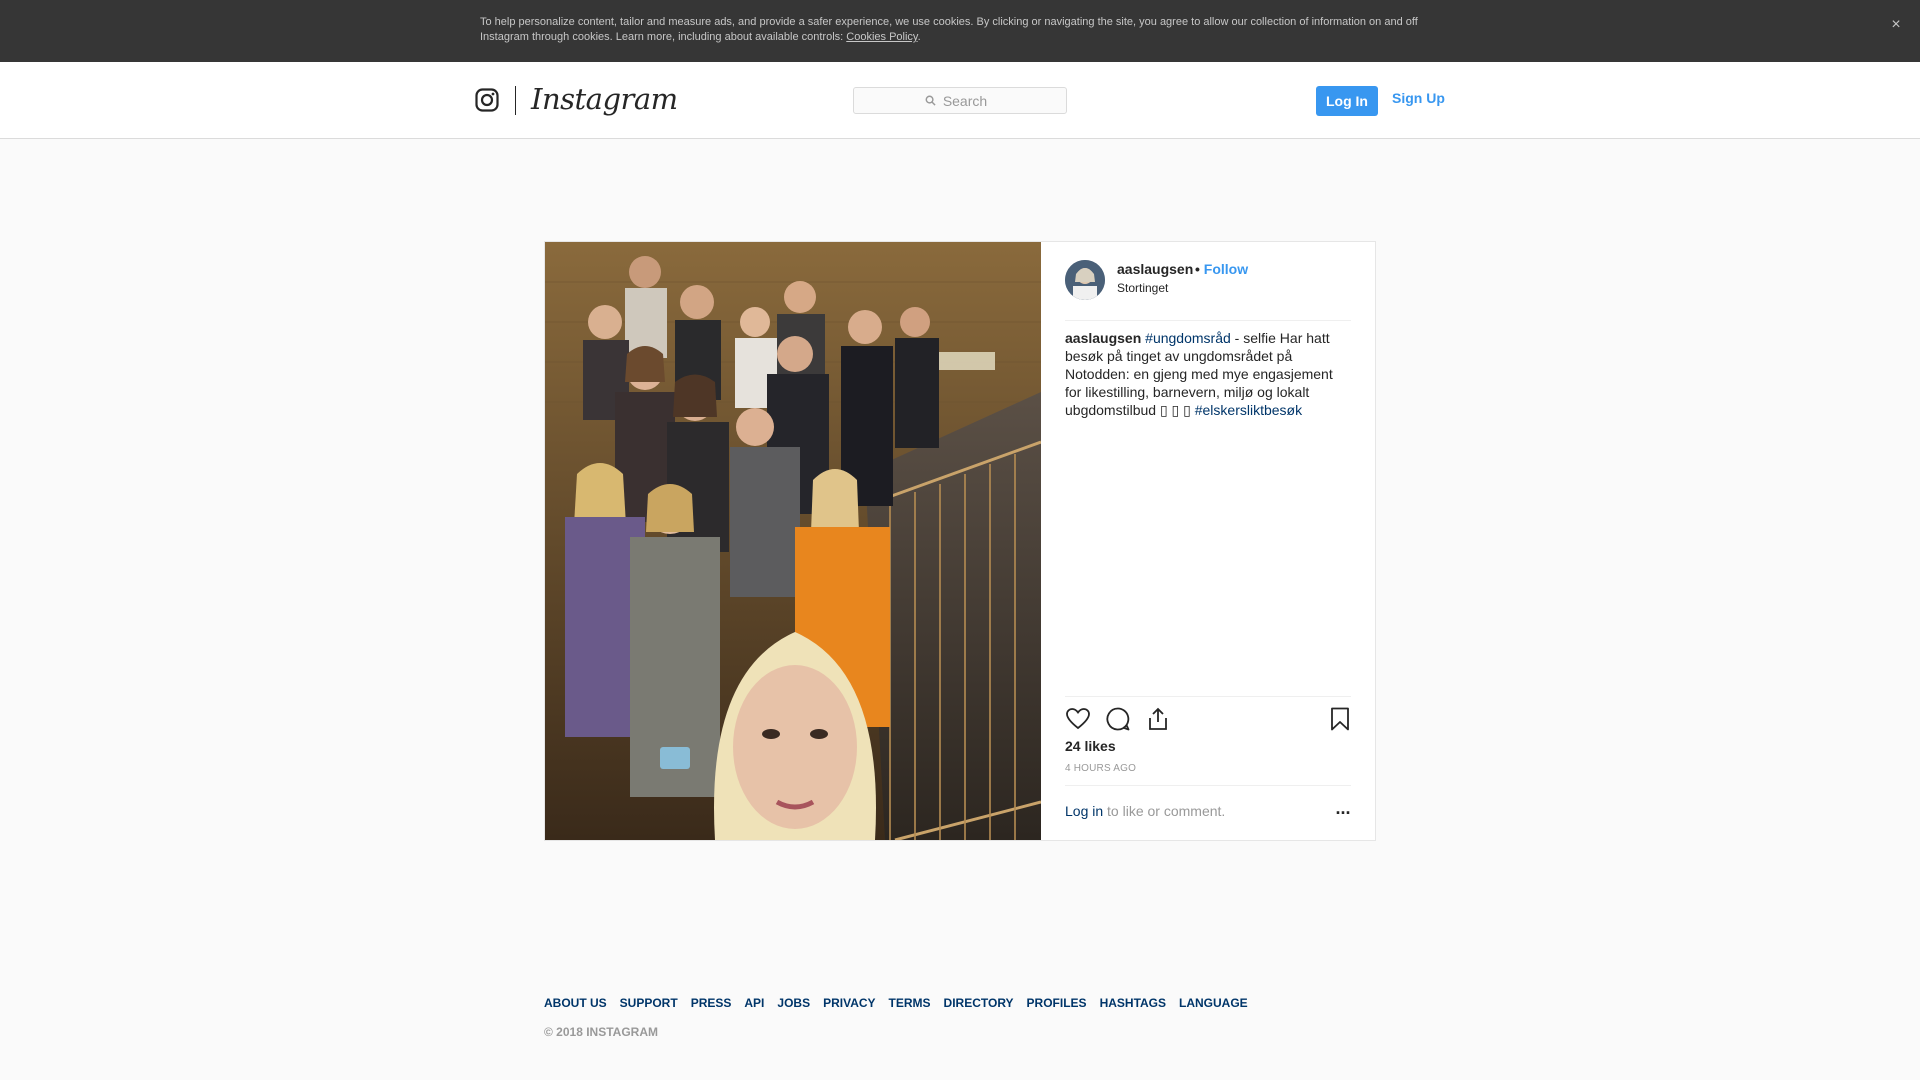  I want to click on hashtag-link: #elskersliktbesøk, so click(1248, 410).